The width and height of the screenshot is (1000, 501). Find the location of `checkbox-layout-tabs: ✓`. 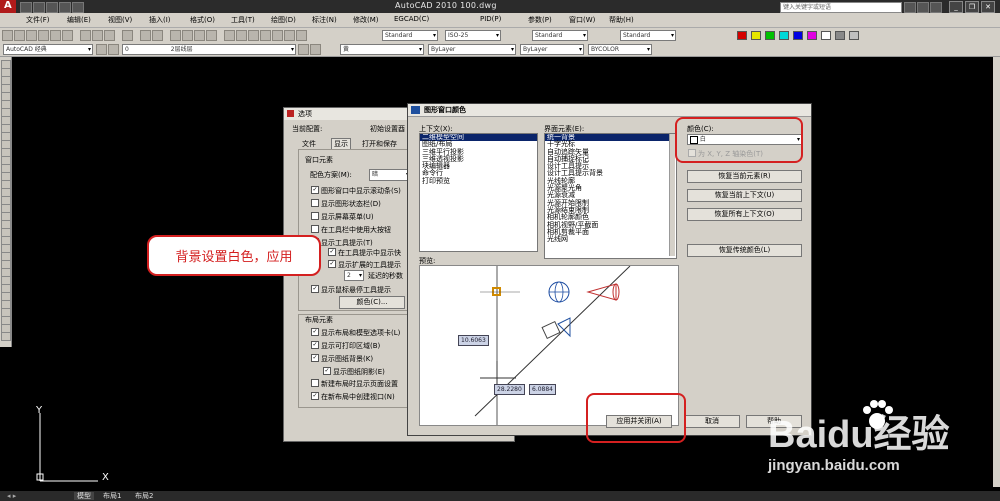

checkbox-layout-tabs: ✓ is located at coordinates (315, 332).